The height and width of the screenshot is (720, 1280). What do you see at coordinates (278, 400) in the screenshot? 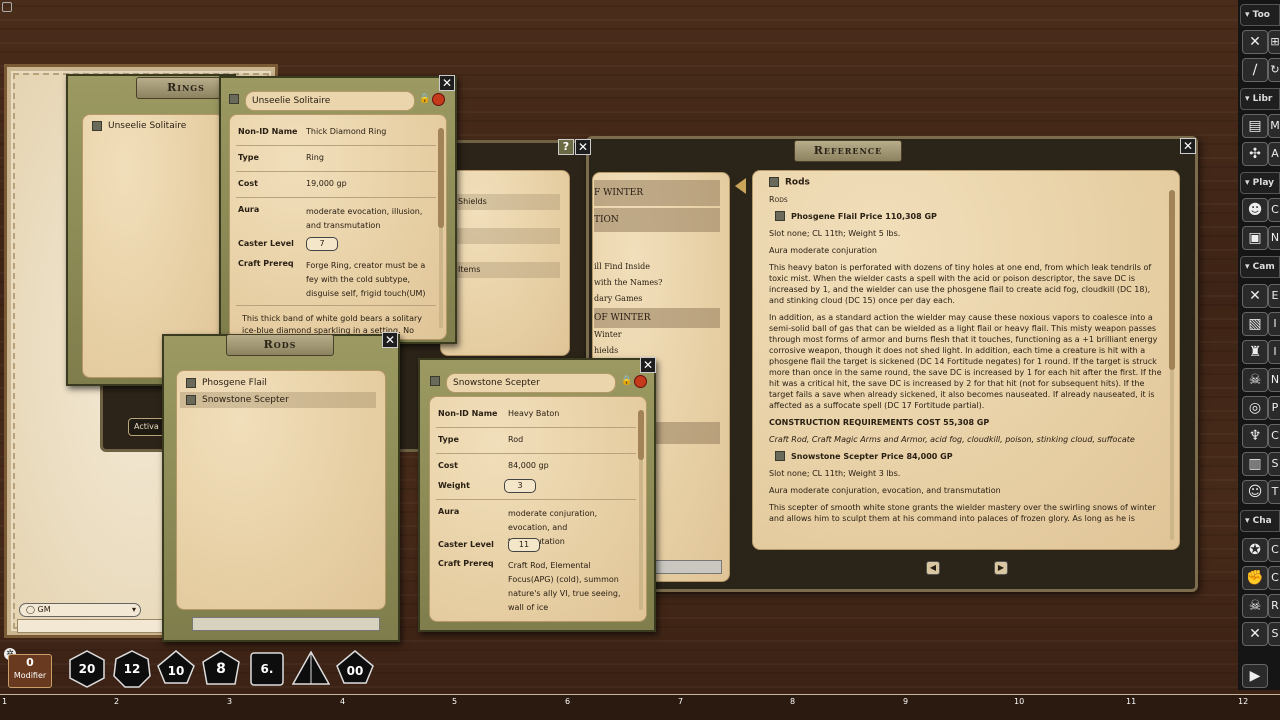
I see `list-item: Snowstone Scepter` at bounding box center [278, 400].